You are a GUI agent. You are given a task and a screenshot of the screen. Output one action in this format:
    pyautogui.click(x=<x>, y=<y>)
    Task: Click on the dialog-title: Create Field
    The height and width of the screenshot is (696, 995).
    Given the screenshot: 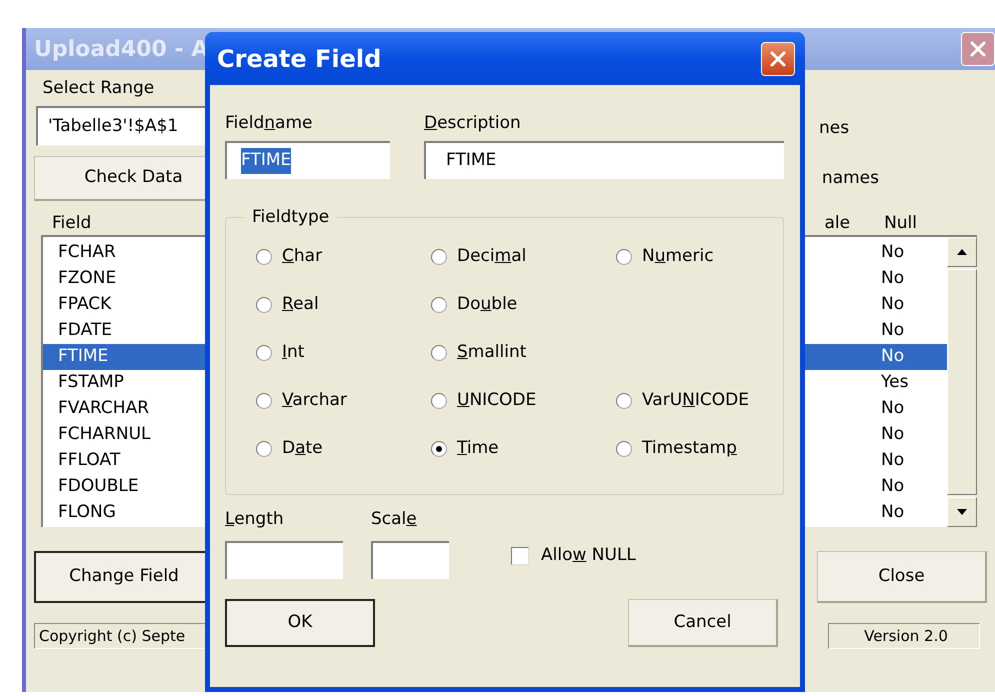 What is the action you would take?
    pyautogui.click(x=299, y=59)
    